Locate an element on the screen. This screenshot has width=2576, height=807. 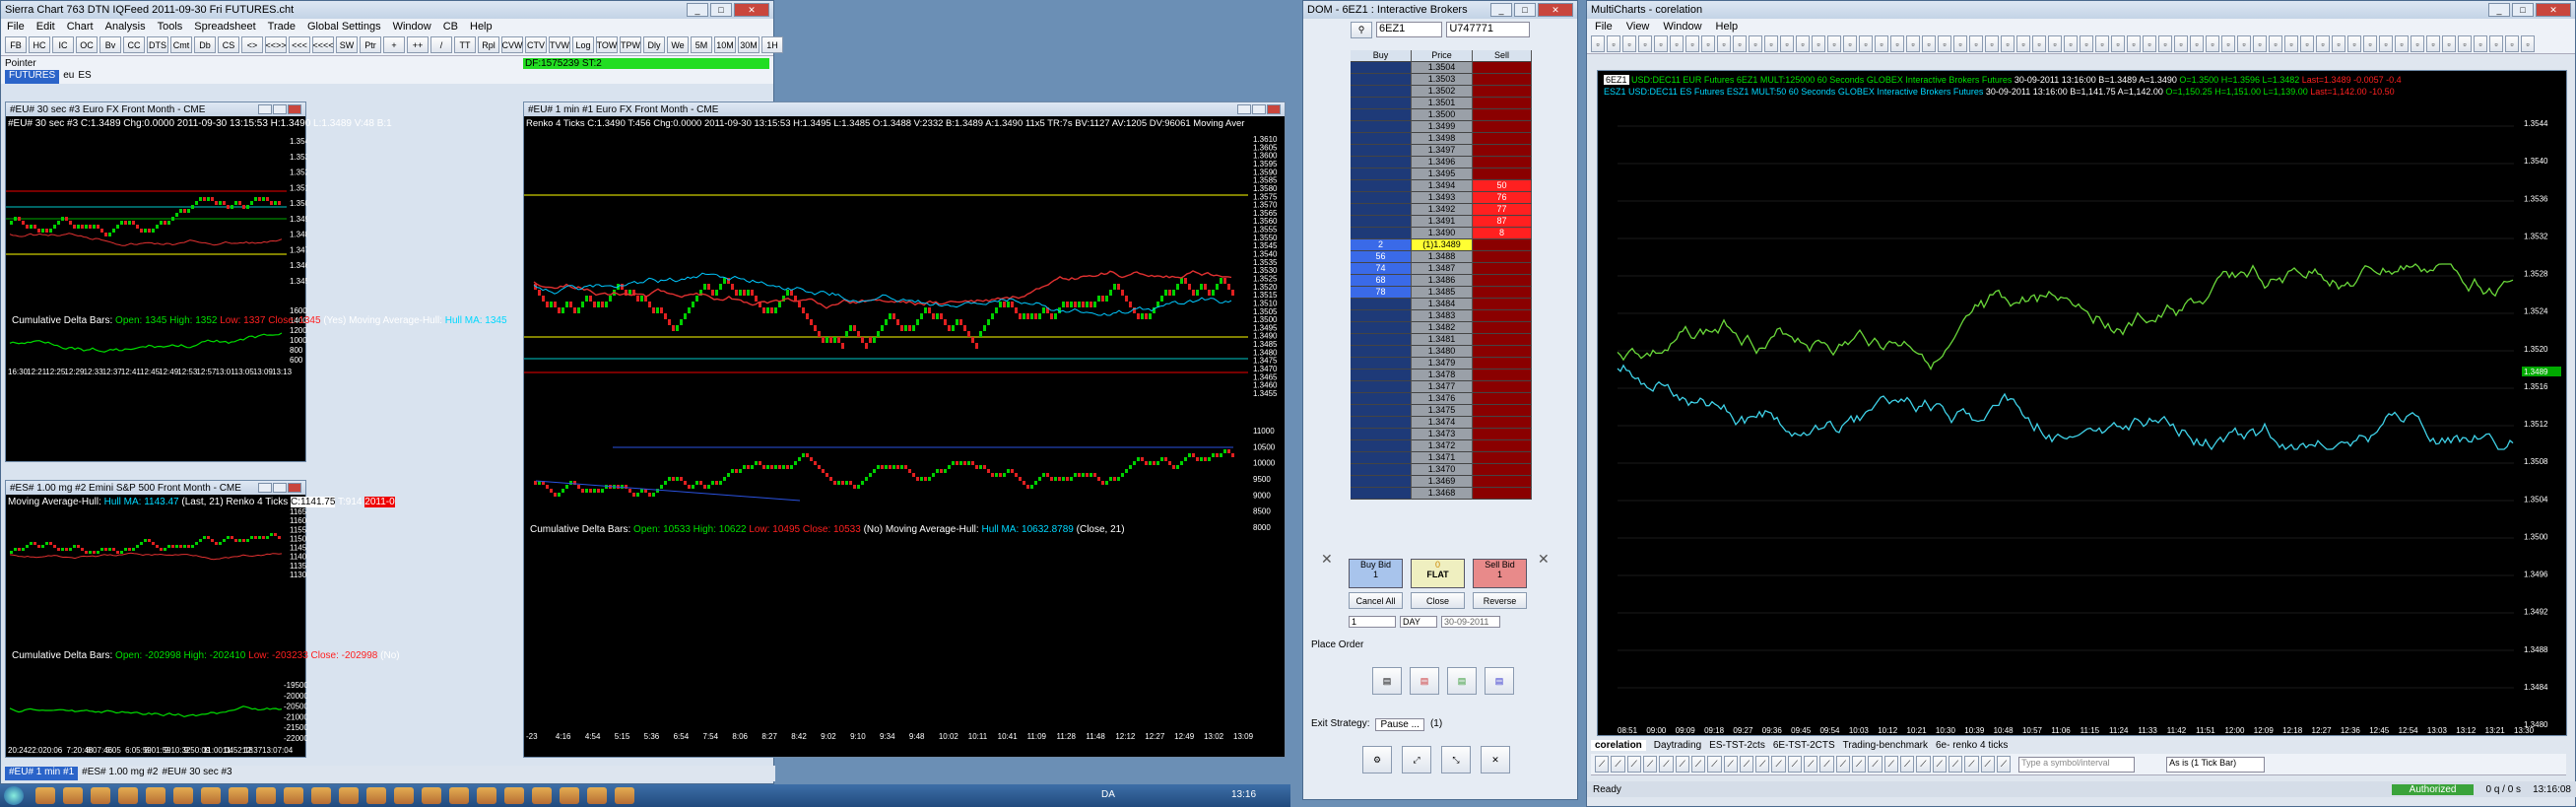
dom-price-row: 1.3493 76 is located at coordinates (1441, 198).